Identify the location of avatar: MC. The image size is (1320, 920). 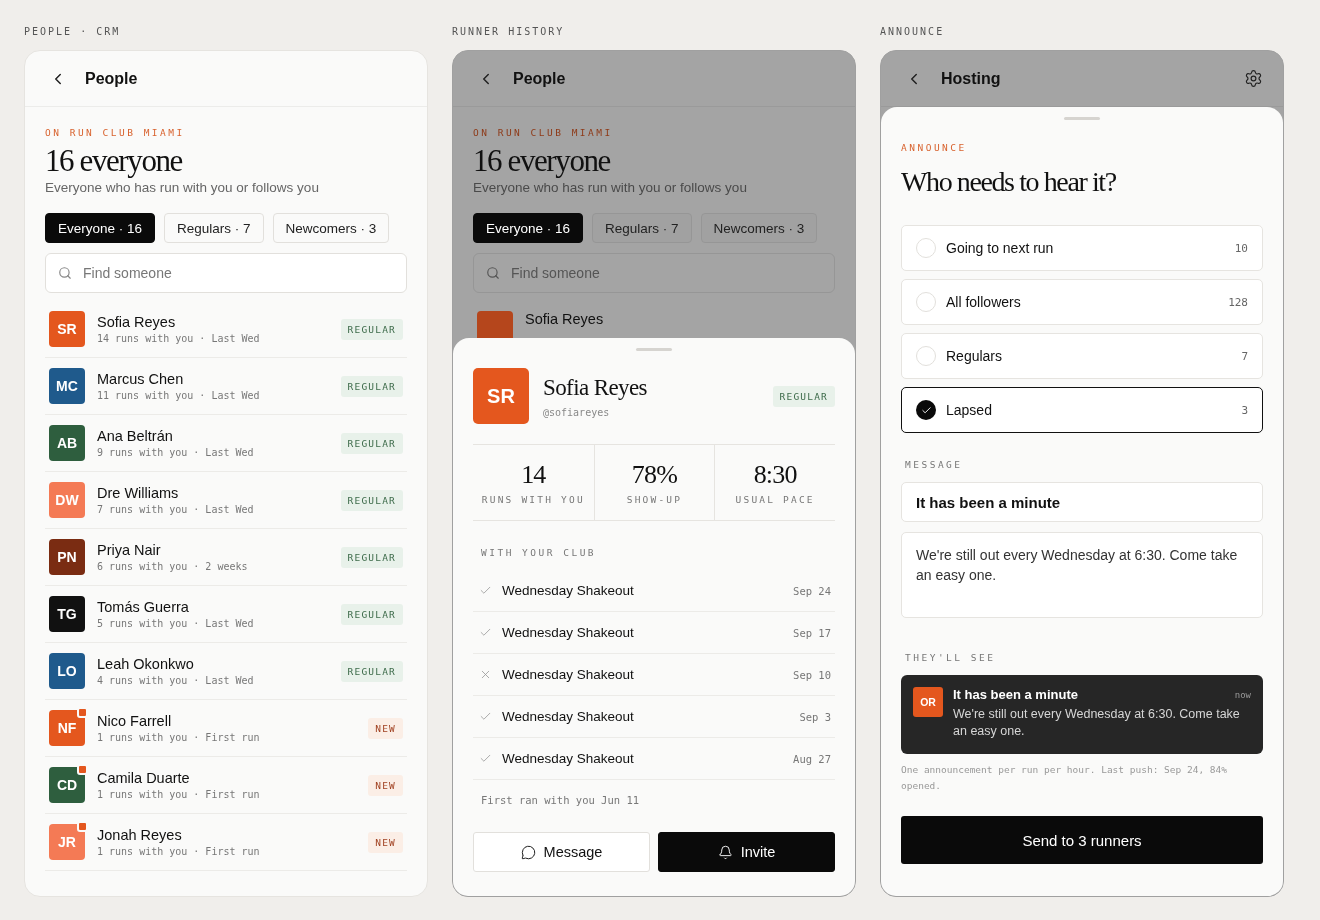
(67, 386).